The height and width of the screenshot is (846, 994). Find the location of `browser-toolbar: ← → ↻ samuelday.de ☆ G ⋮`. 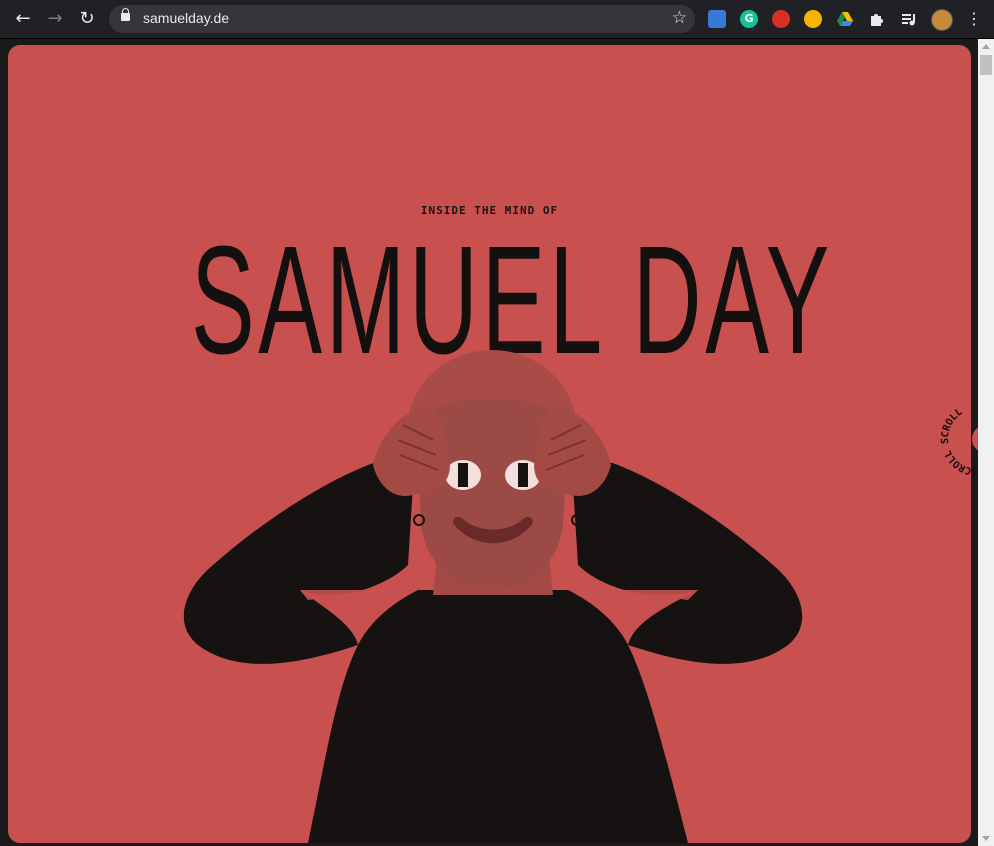

browser-toolbar: ← → ↻ samuelday.de ☆ G ⋮ is located at coordinates (497, 19).